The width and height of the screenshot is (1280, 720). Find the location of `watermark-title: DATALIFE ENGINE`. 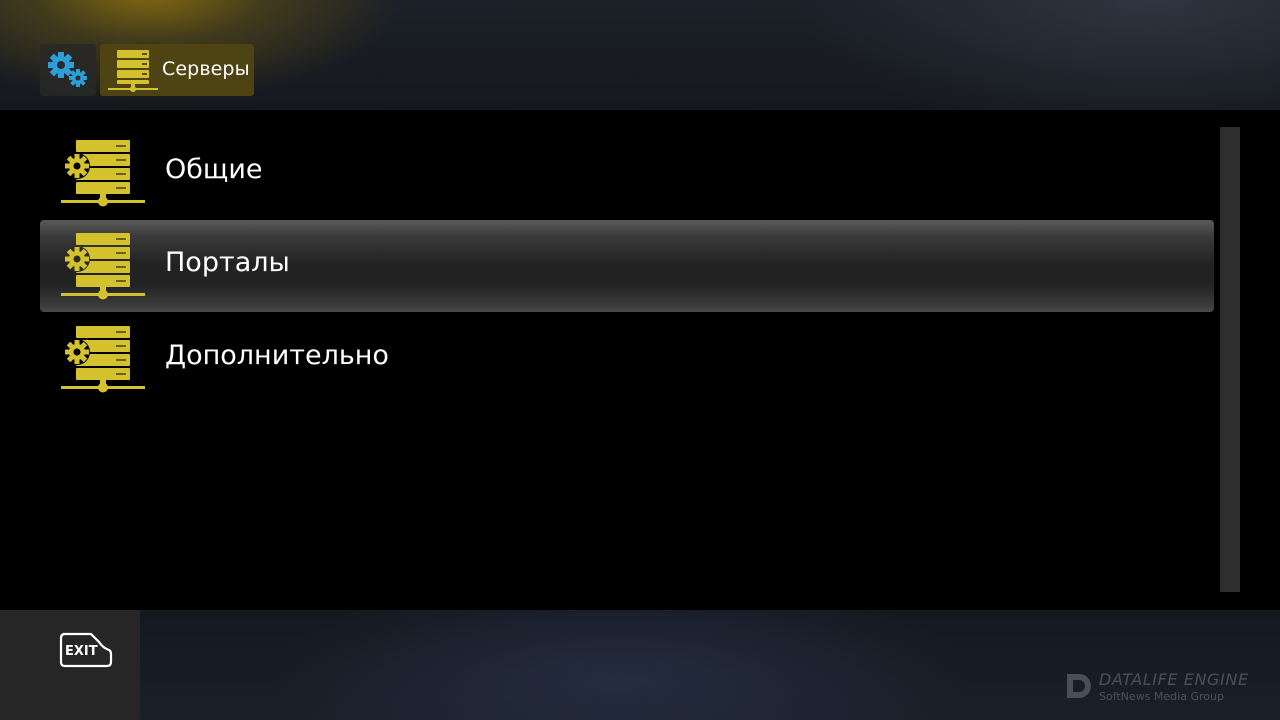

watermark-title: DATALIFE ENGINE is located at coordinates (1174, 679).